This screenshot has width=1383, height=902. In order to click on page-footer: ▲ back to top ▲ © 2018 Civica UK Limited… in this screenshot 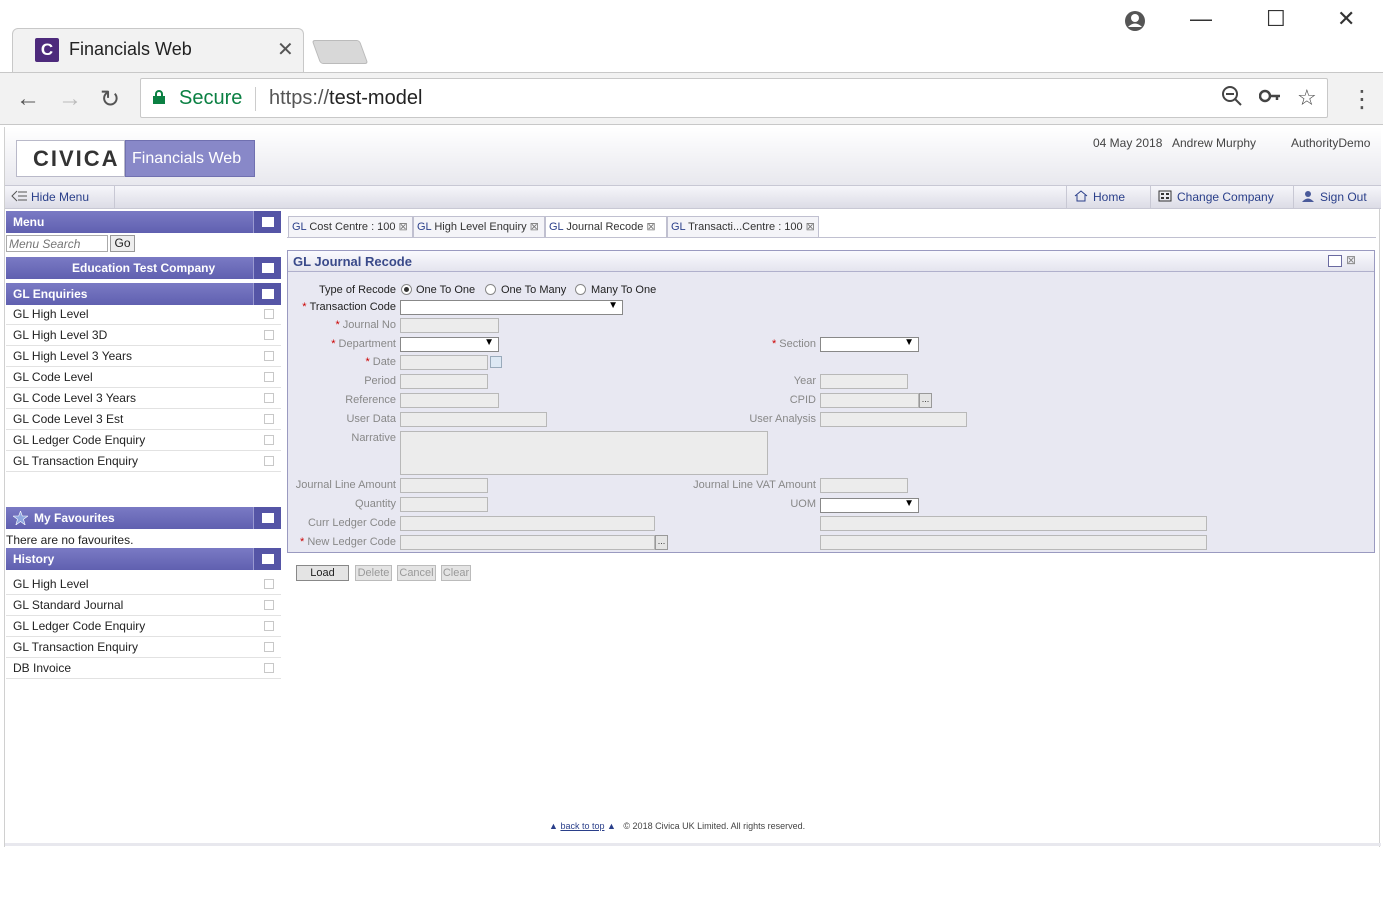, I will do `click(677, 826)`.